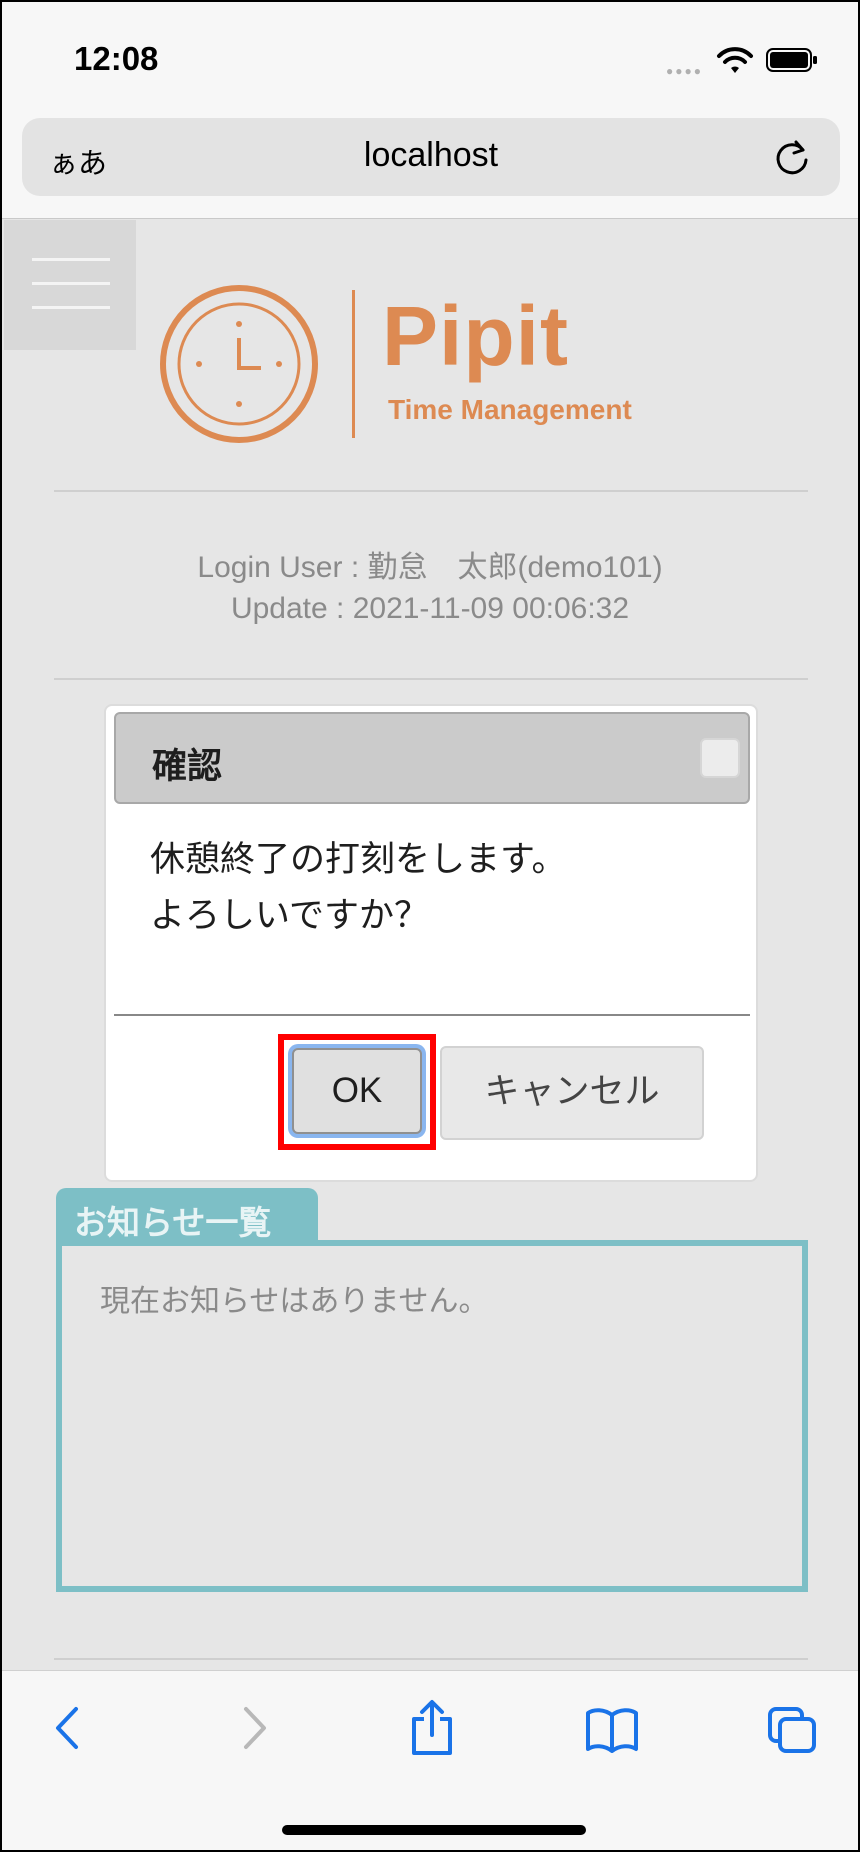 The image size is (860, 1852). I want to click on tabs-icon, so click(792, 1730).